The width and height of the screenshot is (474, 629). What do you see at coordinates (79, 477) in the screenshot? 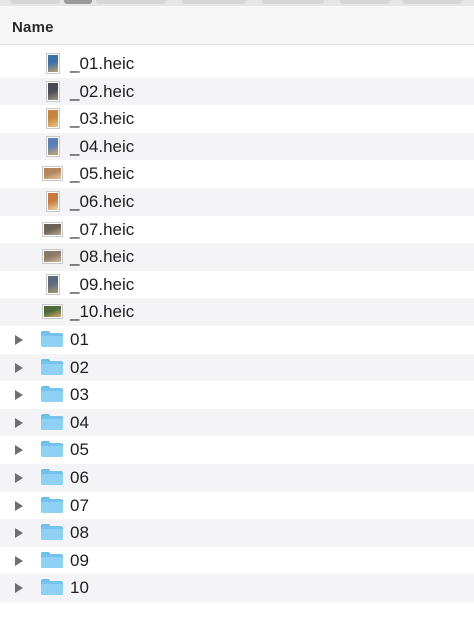
I see `folder-name: 06` at bounding box center [79, 477].